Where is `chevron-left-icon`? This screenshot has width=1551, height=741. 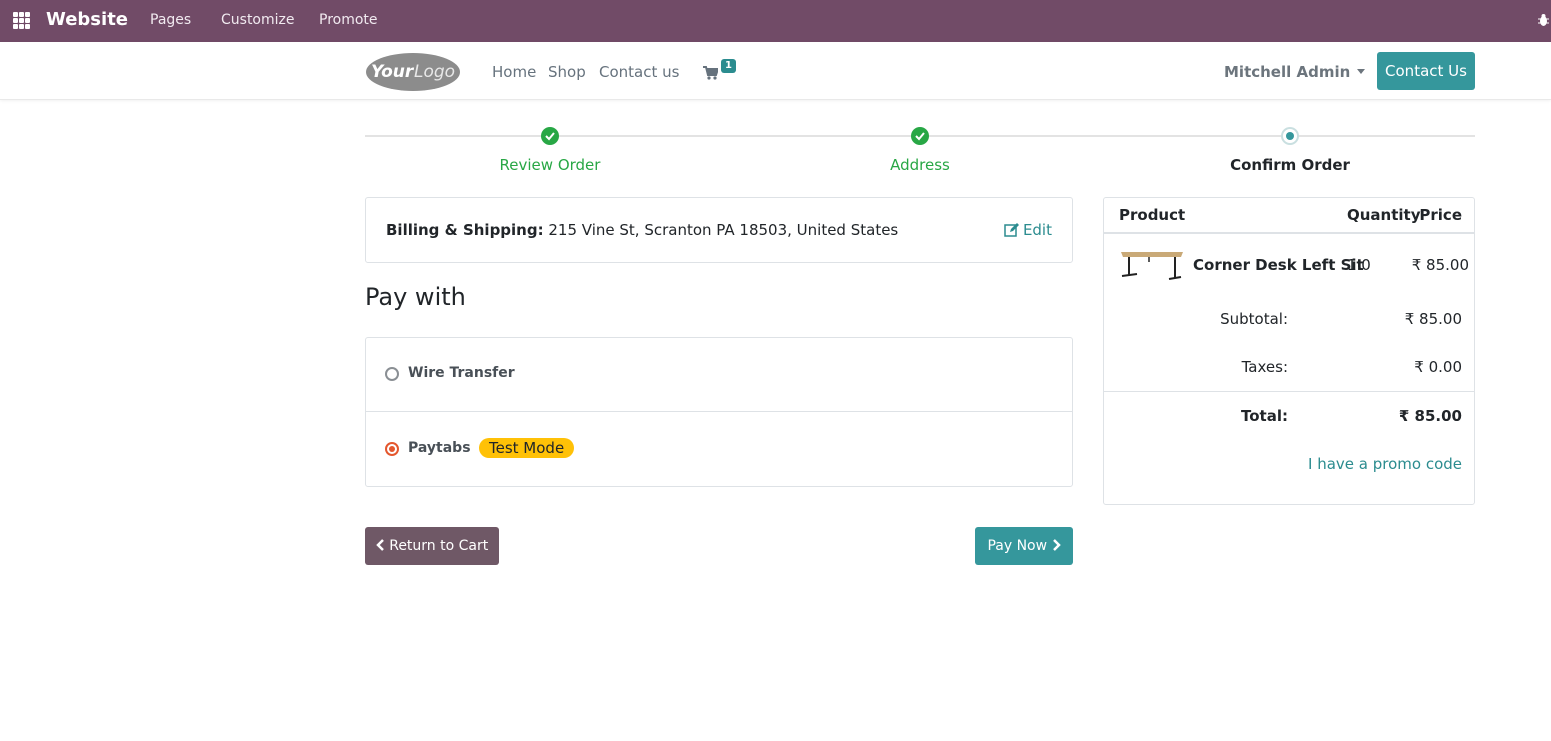
chevron-left-icon is located at coordinates (379, 545).